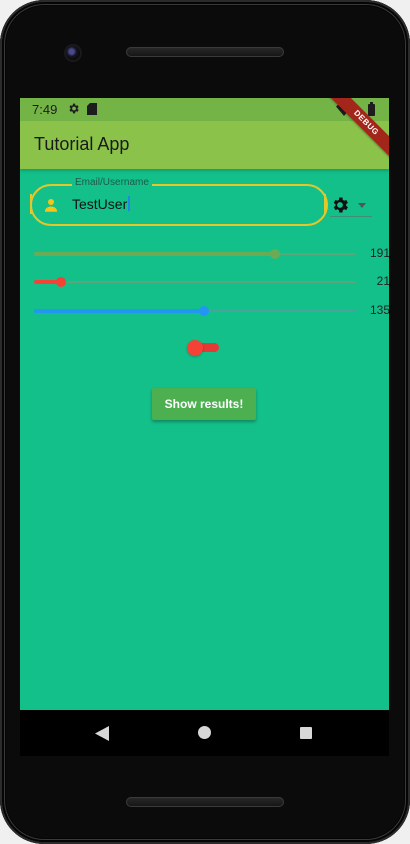  I want to click on home-icon, so click(204, 732).